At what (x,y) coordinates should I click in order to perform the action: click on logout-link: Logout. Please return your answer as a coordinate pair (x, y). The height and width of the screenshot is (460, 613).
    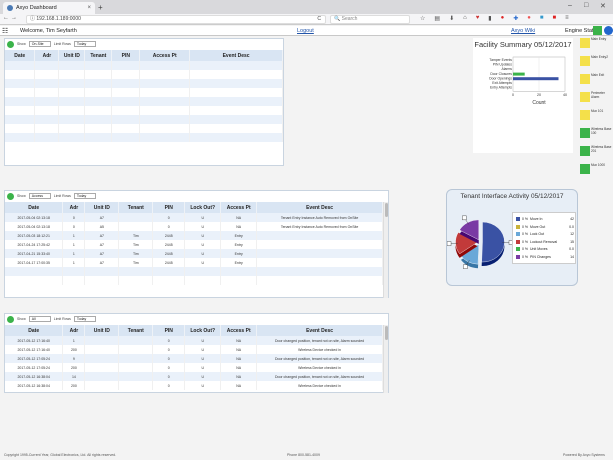
    Looking at the image, I should click on (305, 31).